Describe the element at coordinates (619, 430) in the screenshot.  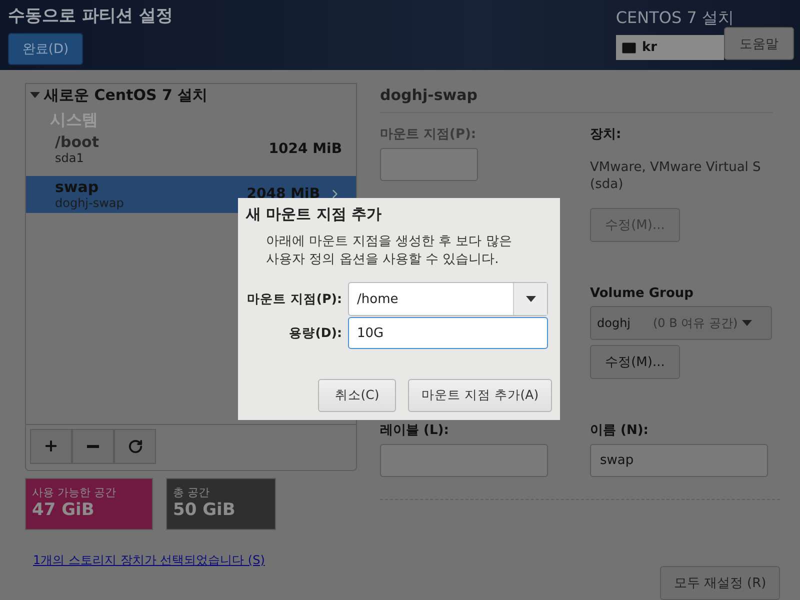
I see `field-label: 이름 (N):` at that location.